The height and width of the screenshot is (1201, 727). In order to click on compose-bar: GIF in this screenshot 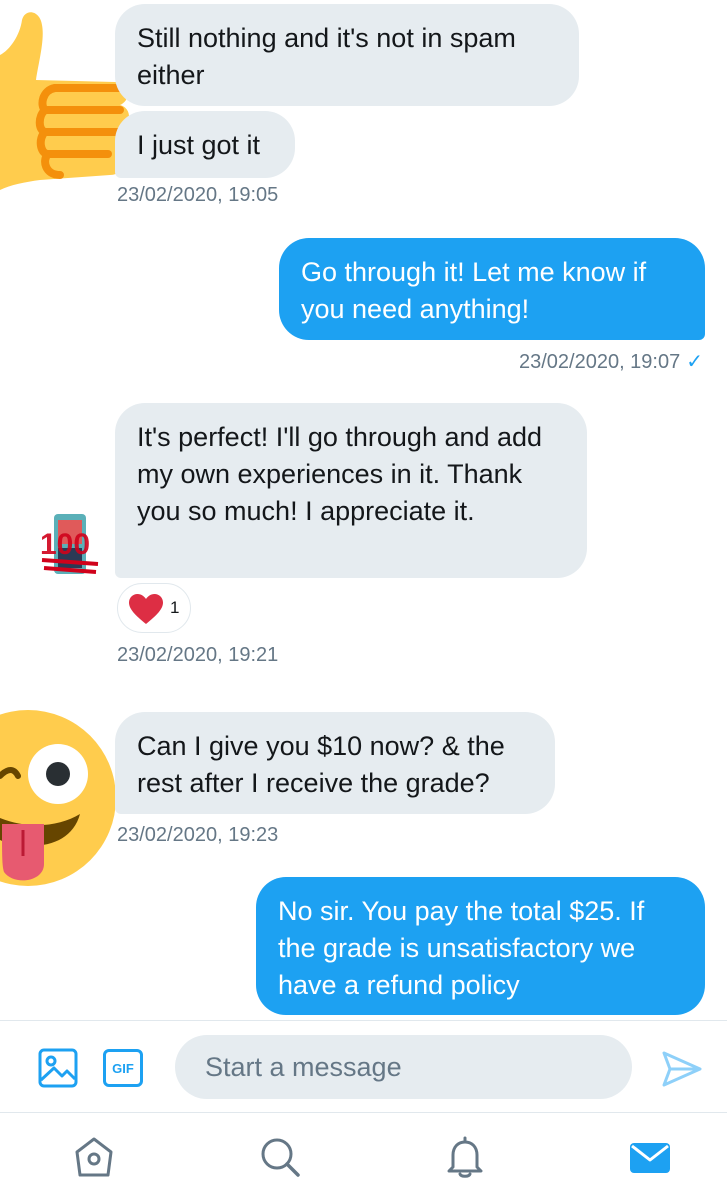, I will do `click(363, 1066)`.